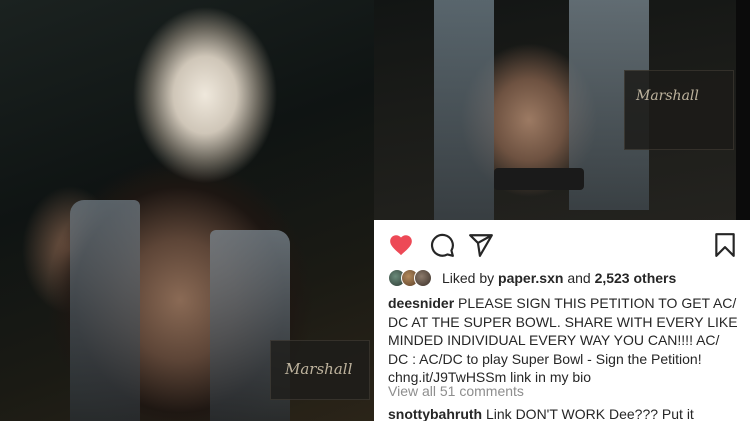 This screenshot has width=750, height=421. What do you see at coordinates (456, 391) in the screenshot?
I see `view-all-comments-link: View all 51 comments` at bounding box center [456, 391].